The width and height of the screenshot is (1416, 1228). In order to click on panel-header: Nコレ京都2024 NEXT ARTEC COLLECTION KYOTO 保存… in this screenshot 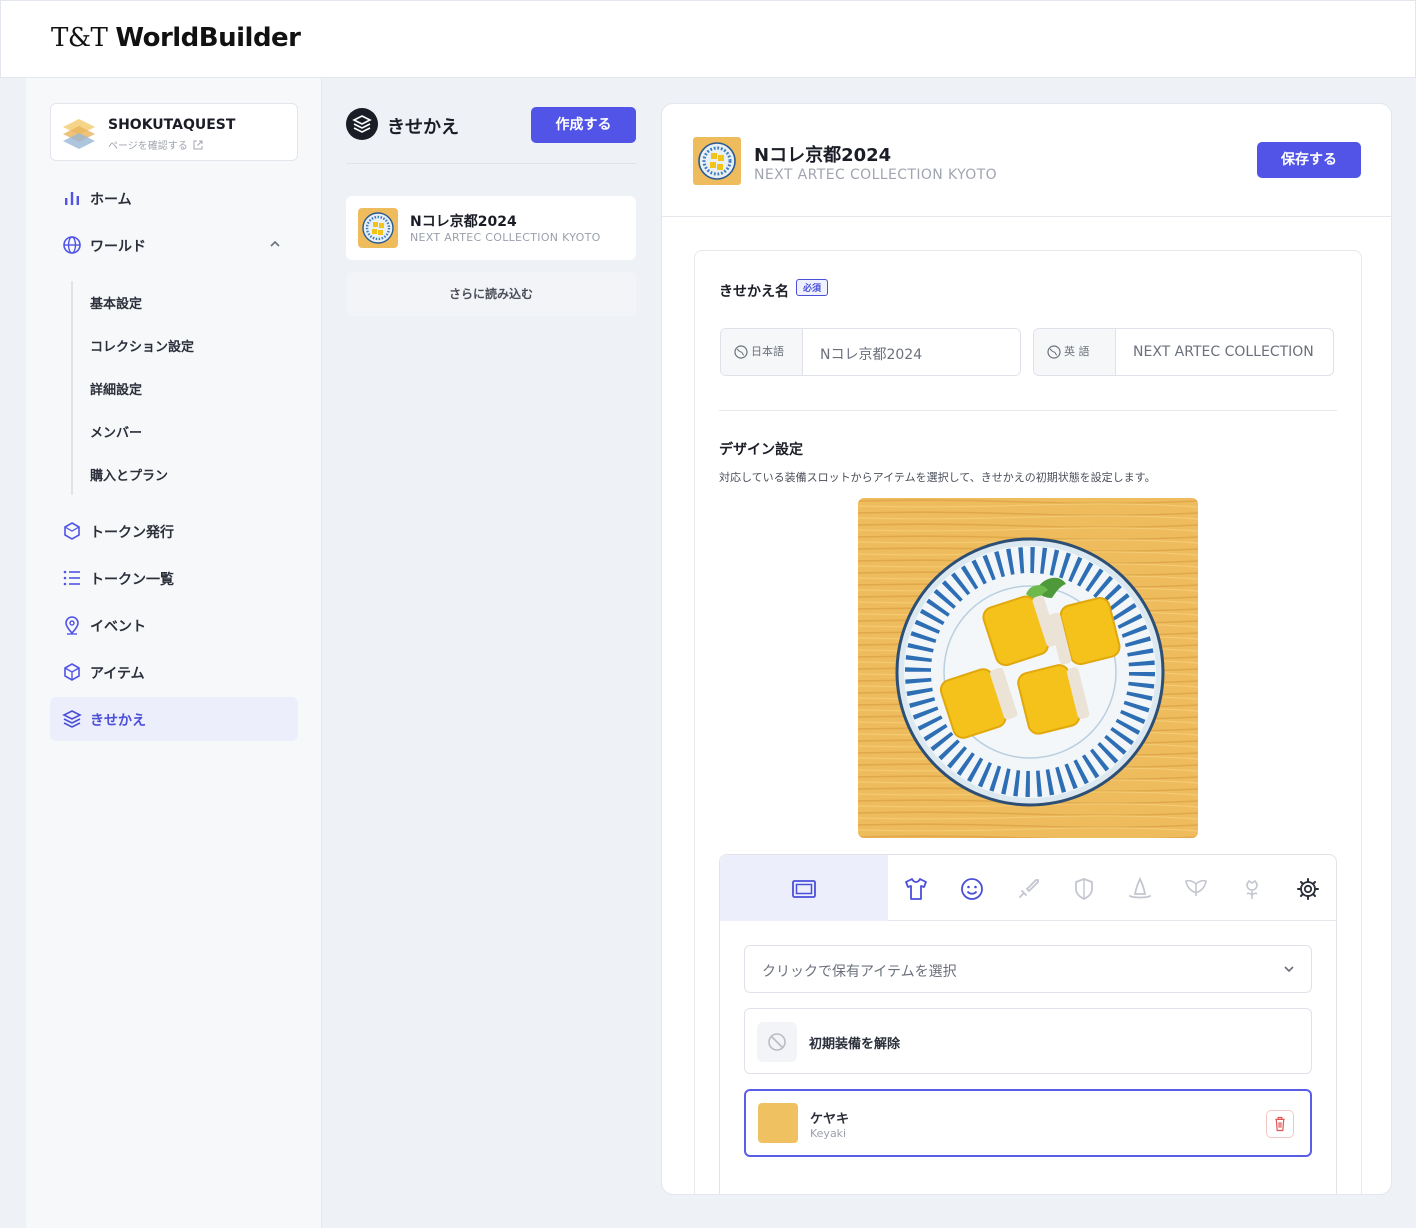, I will do `click(1026, 160)`.